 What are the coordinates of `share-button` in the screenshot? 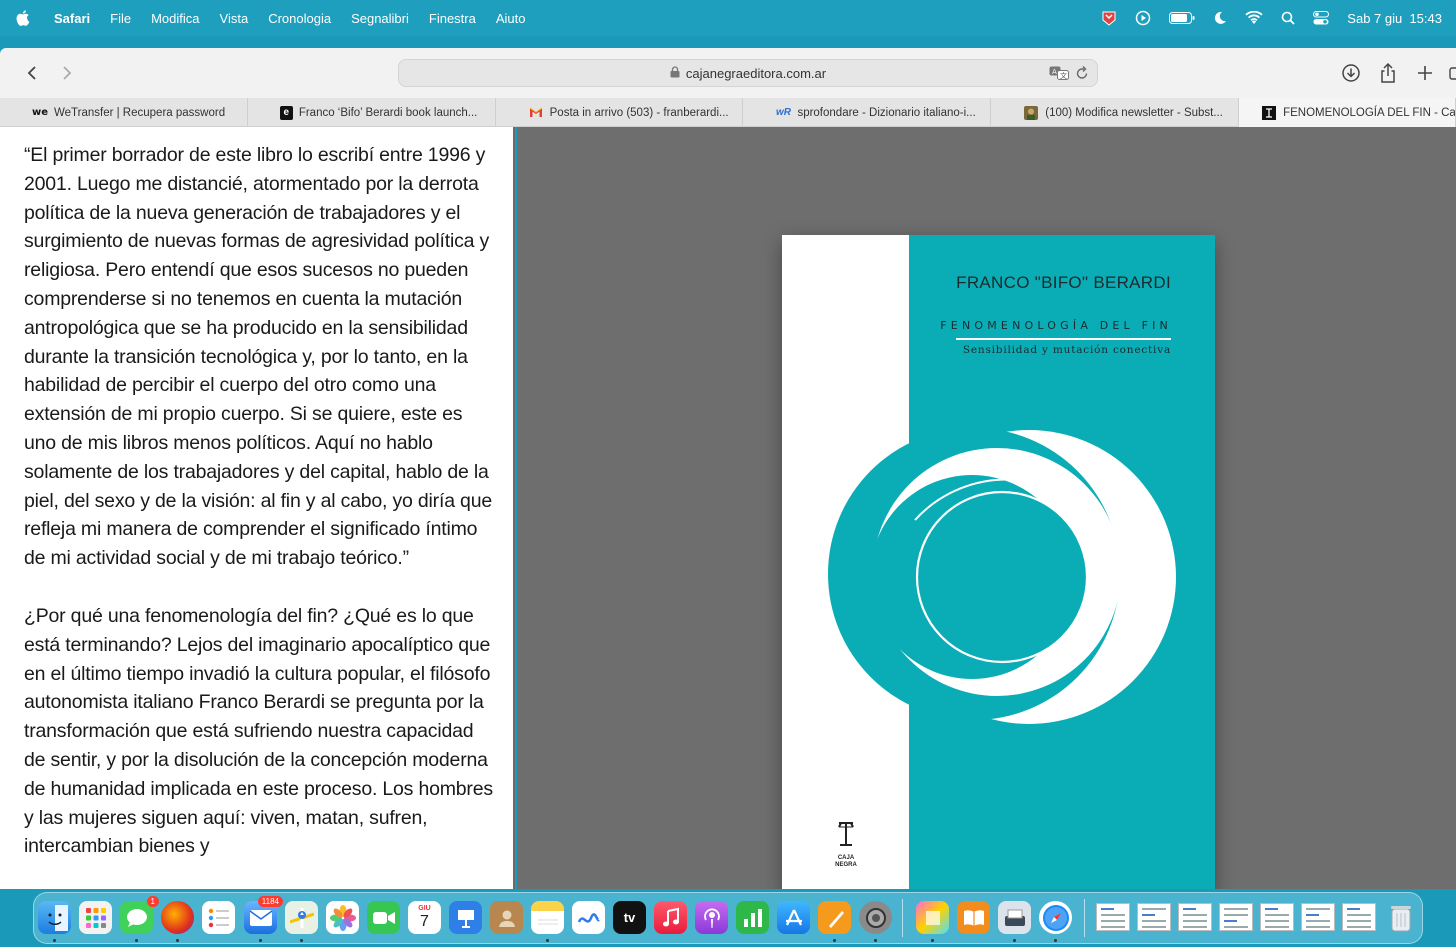 It's located at (1388, 73).